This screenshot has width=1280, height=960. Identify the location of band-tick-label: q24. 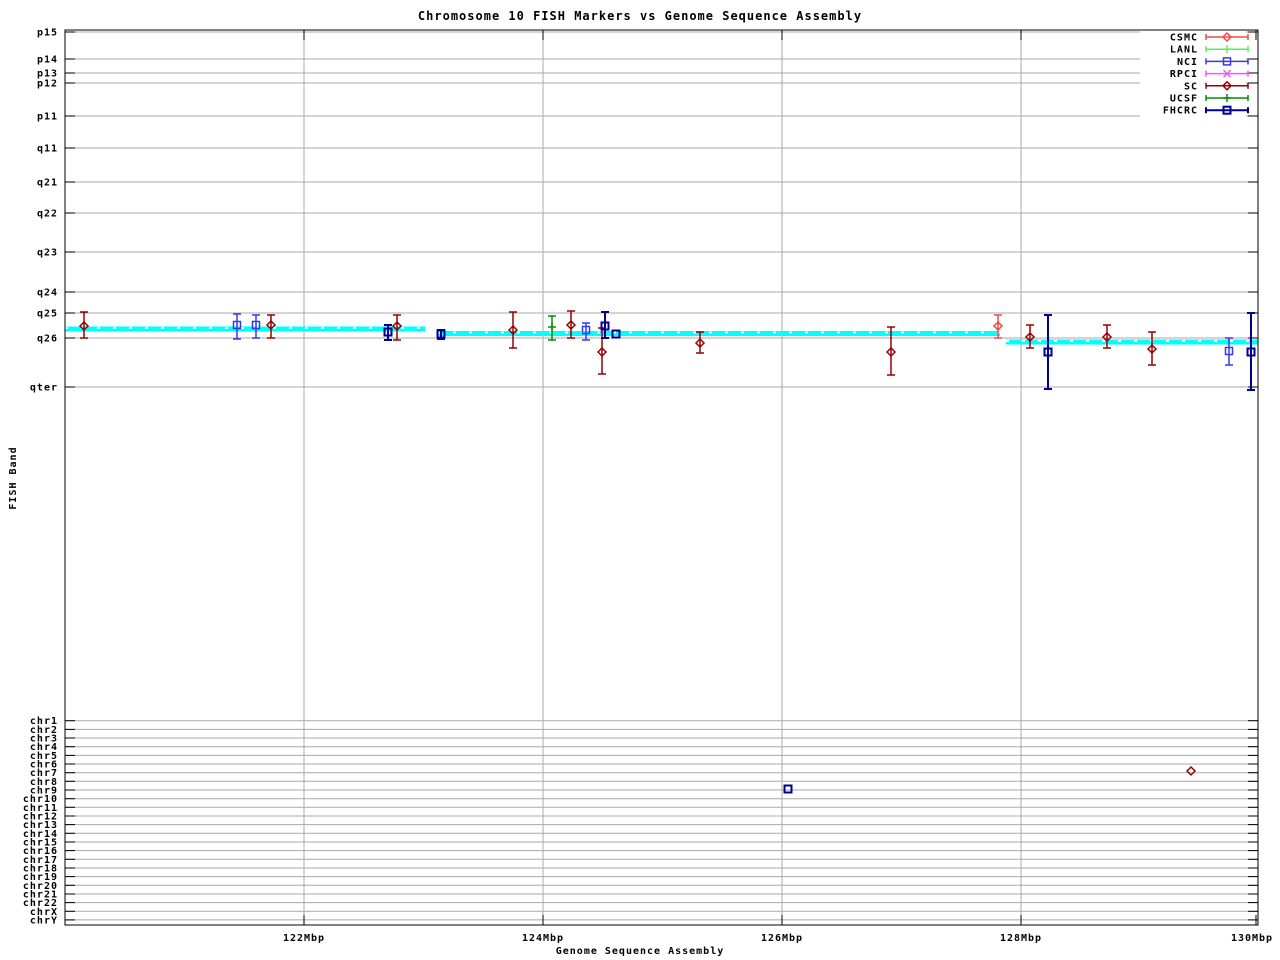
(47, 293).